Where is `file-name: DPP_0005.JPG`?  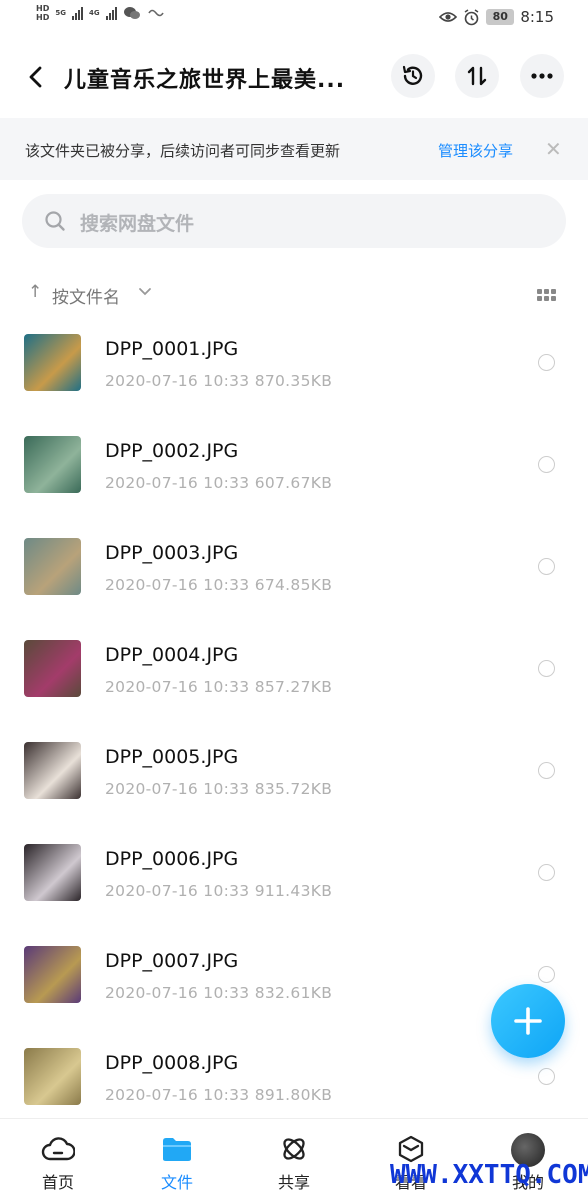
file-name: DPP_0005.JPG is located at coordinates (172, 757).